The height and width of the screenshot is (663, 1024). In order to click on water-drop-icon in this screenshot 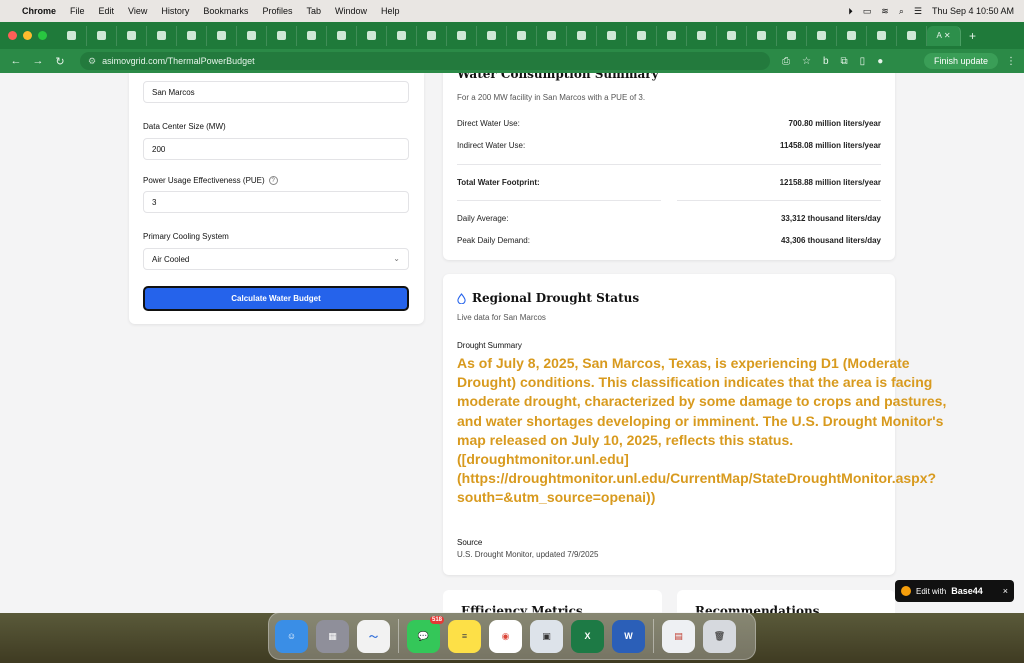, I will do `click(461, 298)`.